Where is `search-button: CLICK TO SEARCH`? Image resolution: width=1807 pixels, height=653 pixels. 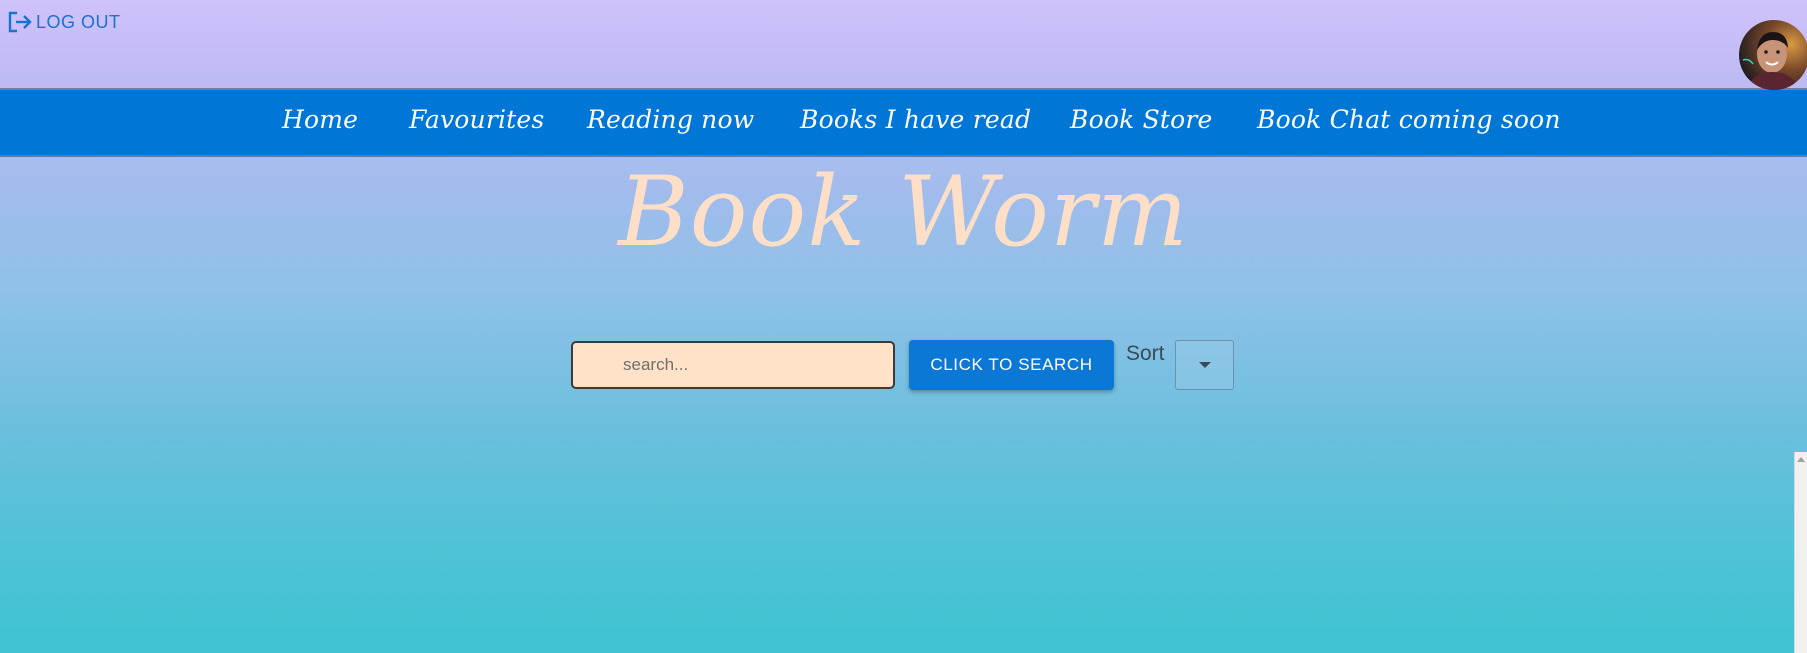 search-button: CLICK TO SEARCH is located at coordinates (1011, 365).